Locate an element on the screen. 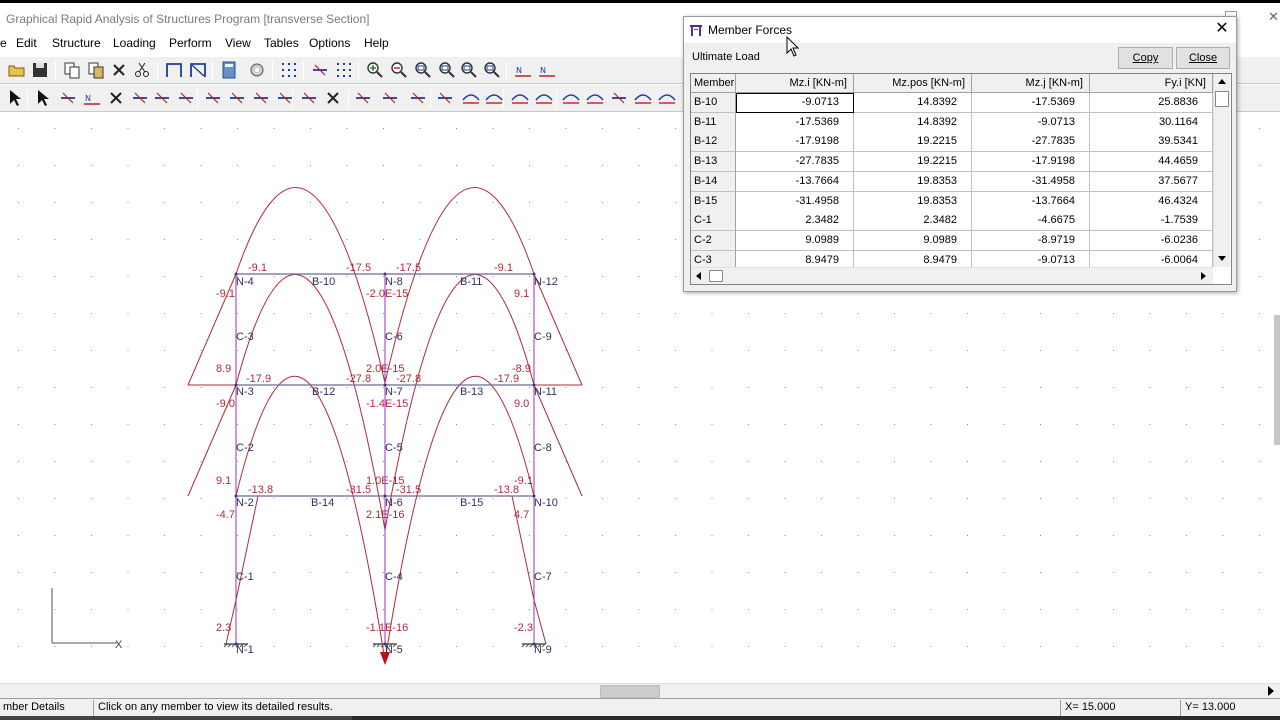 The height and width of the screenshot is (720, 1280). member-name-cell: C-1 is located at coordinates (713, 221).